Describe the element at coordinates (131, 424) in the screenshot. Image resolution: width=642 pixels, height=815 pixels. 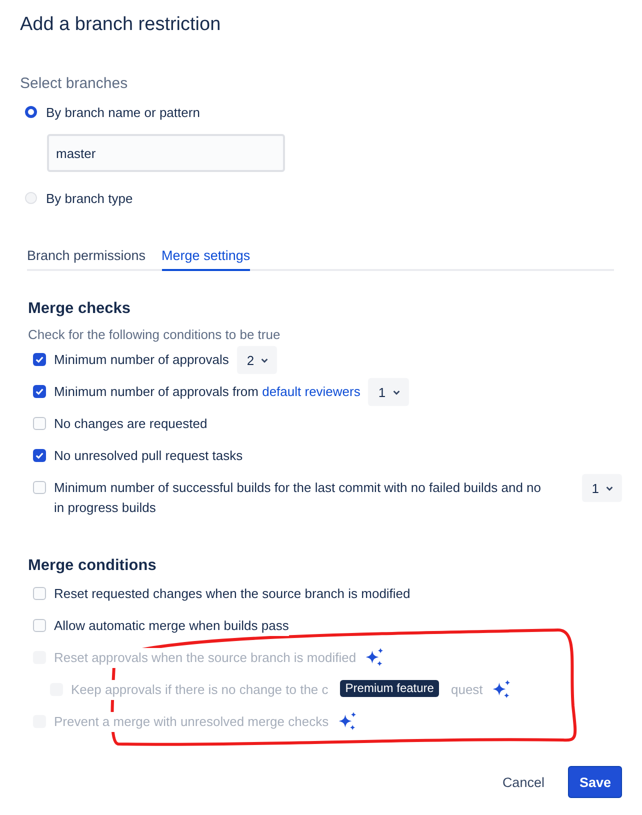
I see `option-label: No changes are requested` at that location.